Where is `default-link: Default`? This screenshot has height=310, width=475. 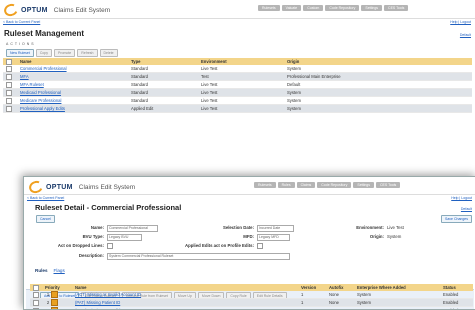 default-link: Default is located at coordinates (465, 35).